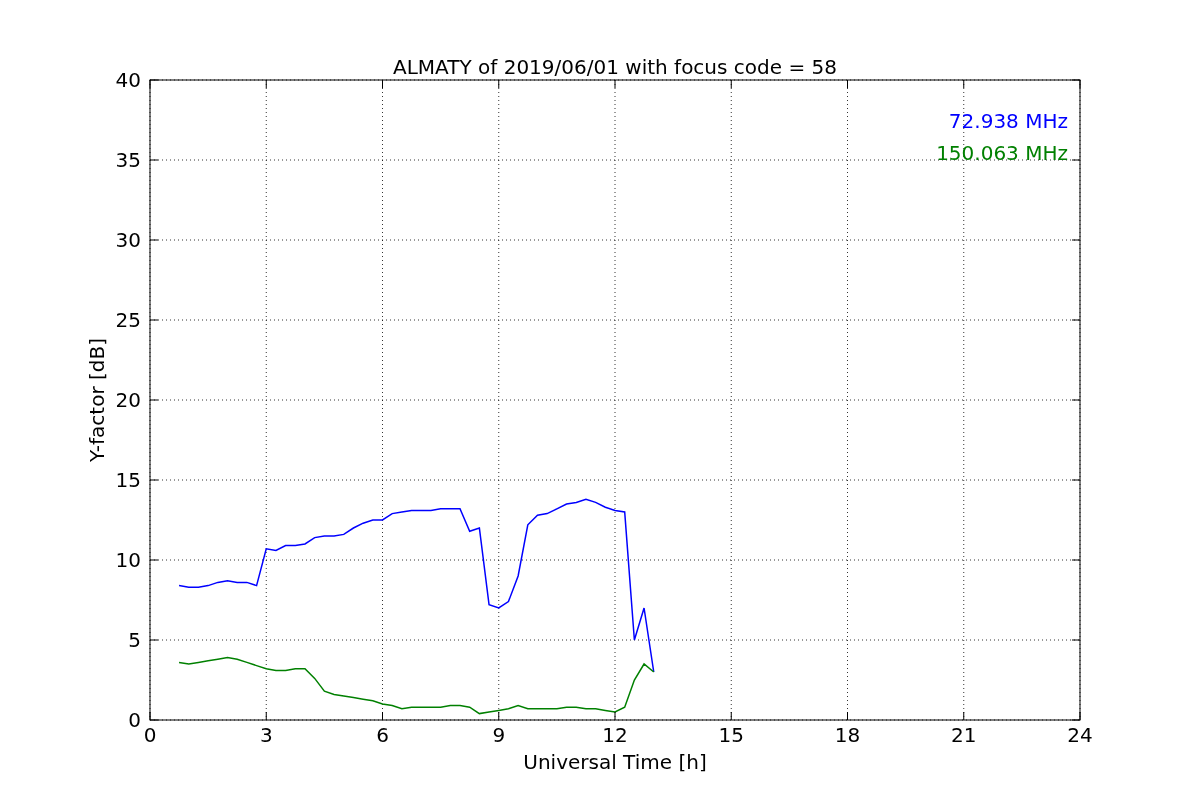 This screenshot has height=800, width=1200. I want to click on tick-label: 40, so click(128, 80).